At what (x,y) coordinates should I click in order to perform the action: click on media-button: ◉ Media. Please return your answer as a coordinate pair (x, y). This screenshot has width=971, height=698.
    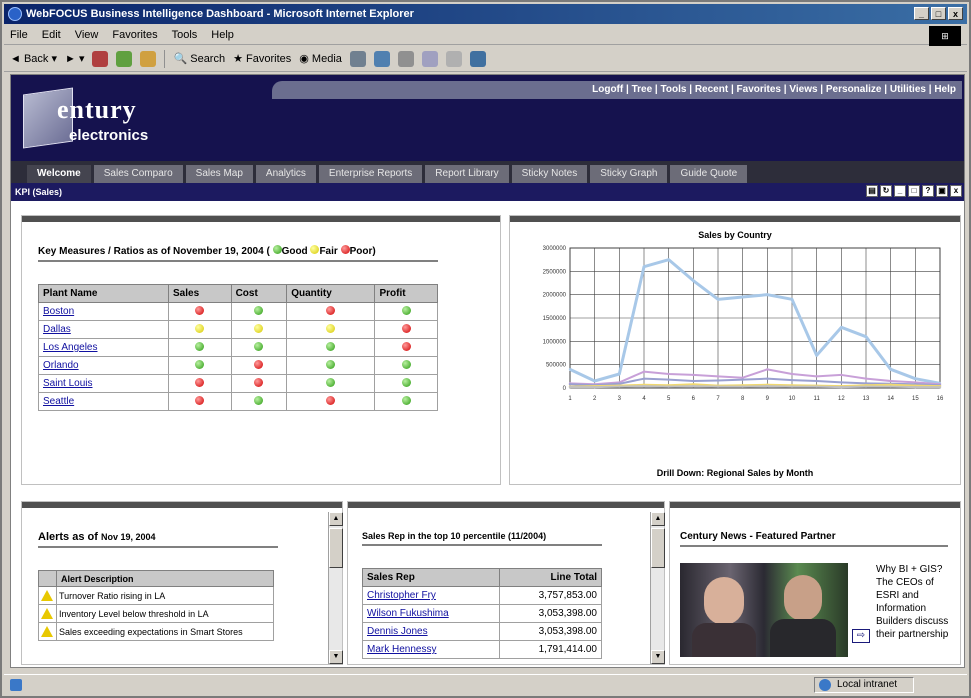
    Looking at the image, I should click on (320, 58).